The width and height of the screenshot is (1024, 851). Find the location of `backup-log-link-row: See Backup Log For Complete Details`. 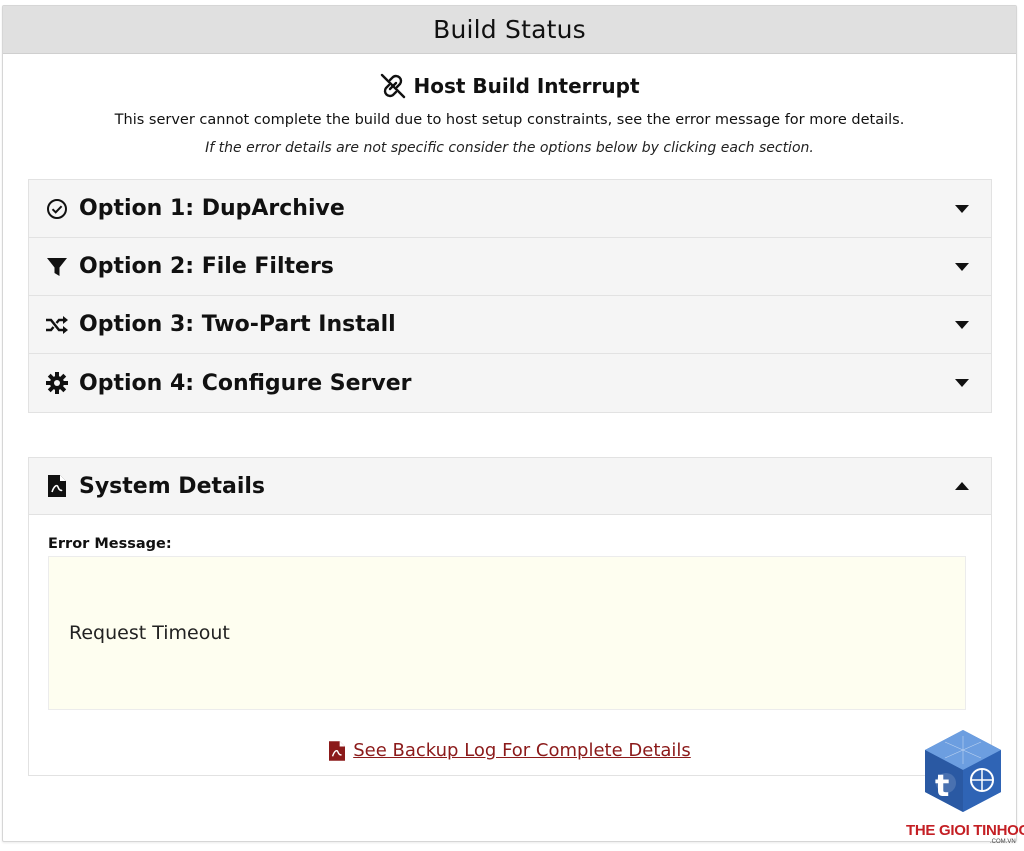

backup-log-link-row: See Backup Log For Complete Details is located at coordinates (510, 750).